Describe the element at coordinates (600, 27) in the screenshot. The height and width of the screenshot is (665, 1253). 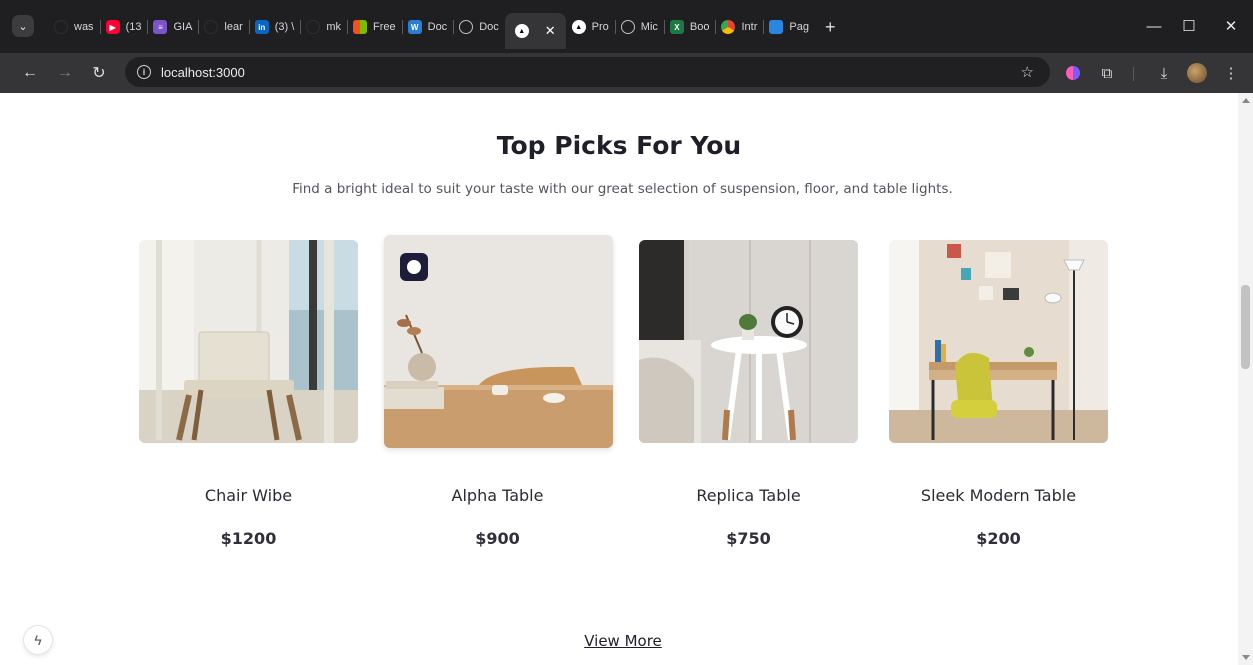
I see `tab-title: Pro` at that location.